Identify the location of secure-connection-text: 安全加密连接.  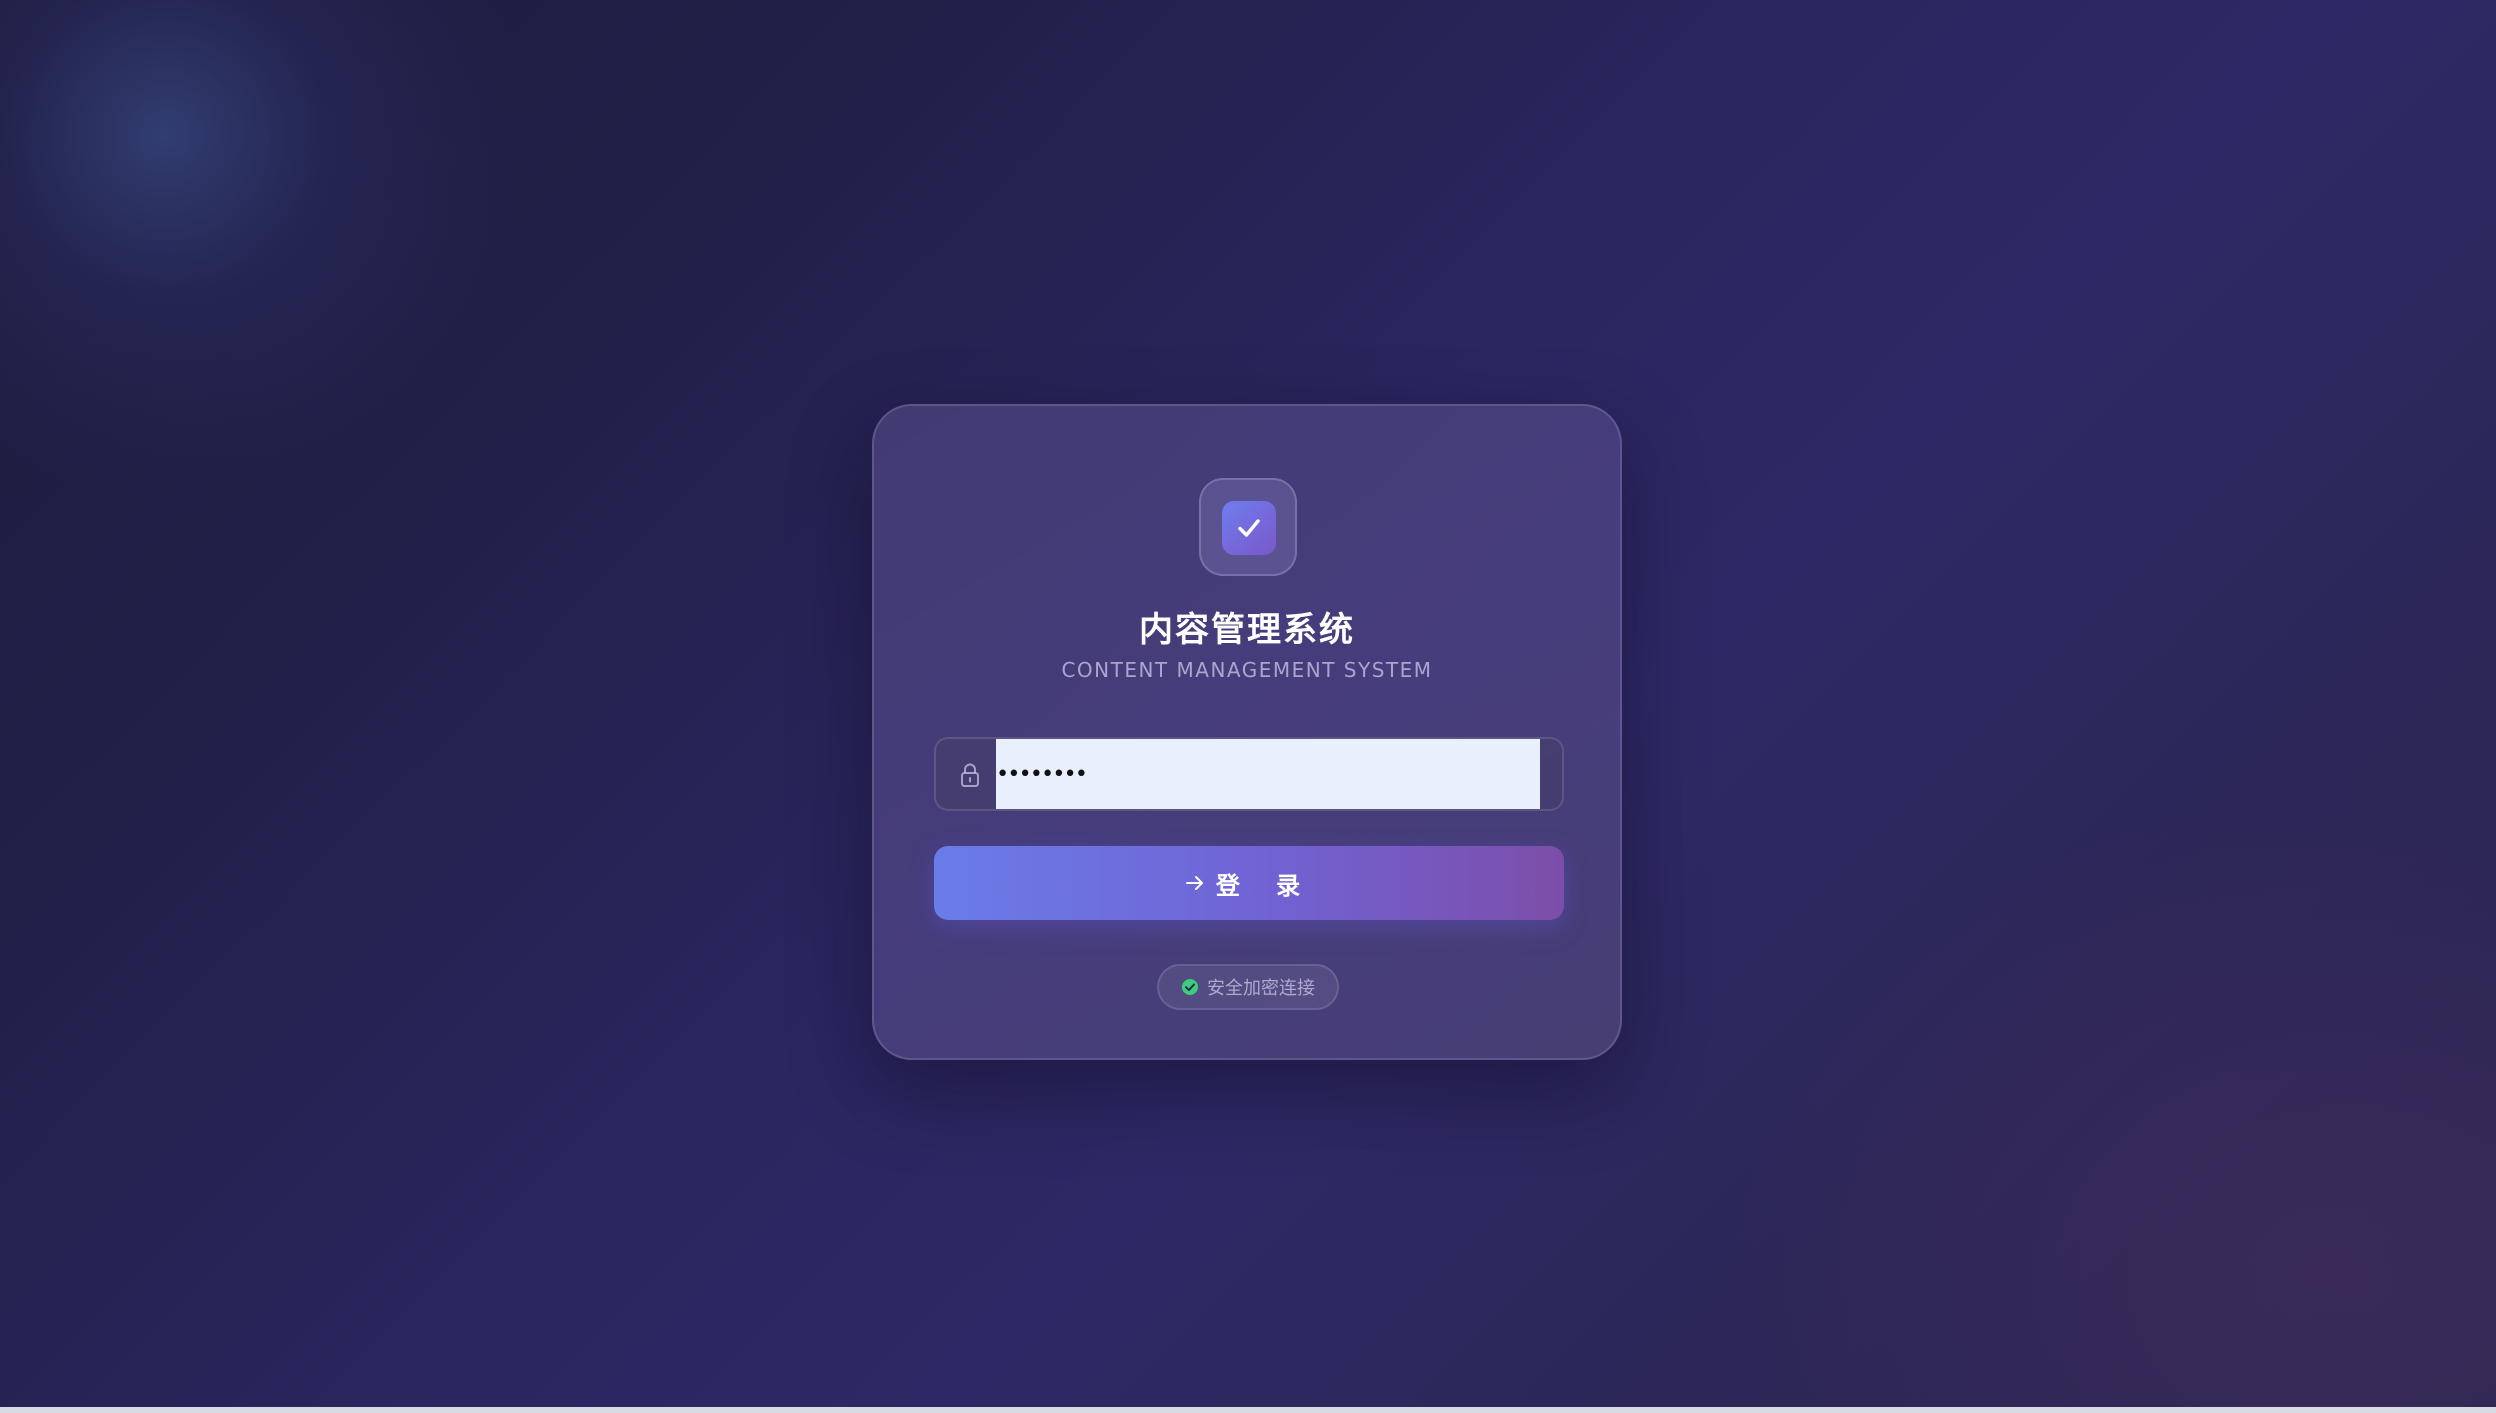
(1261, 988).